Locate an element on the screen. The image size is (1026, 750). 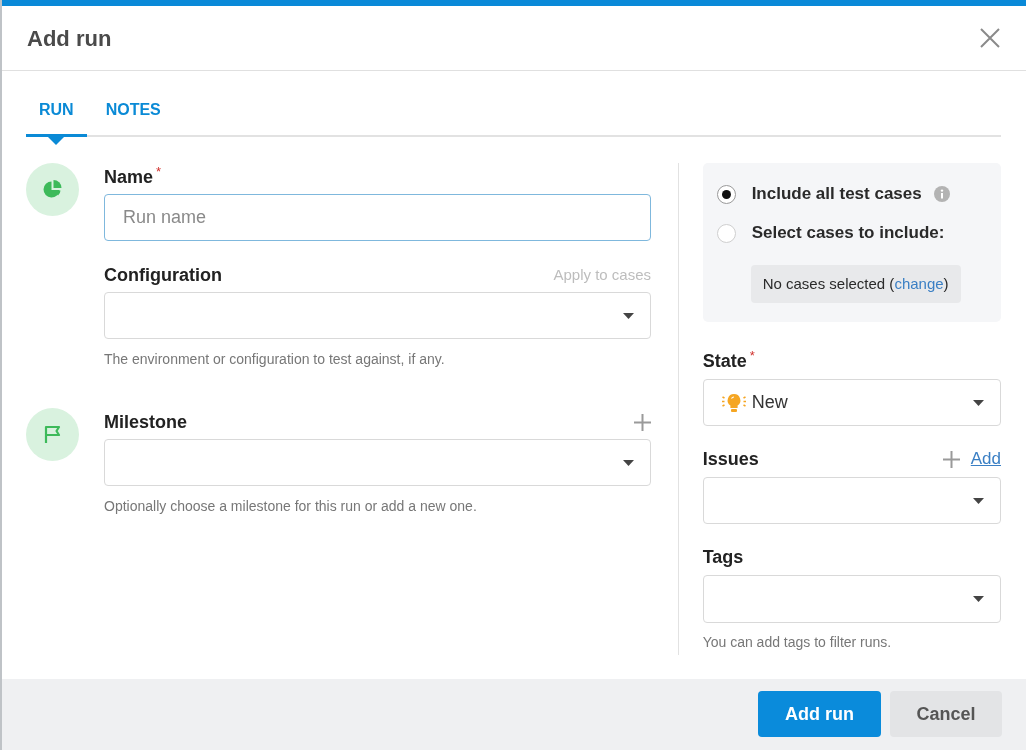
field-label: Milestone is located at coordinates (145, 422).